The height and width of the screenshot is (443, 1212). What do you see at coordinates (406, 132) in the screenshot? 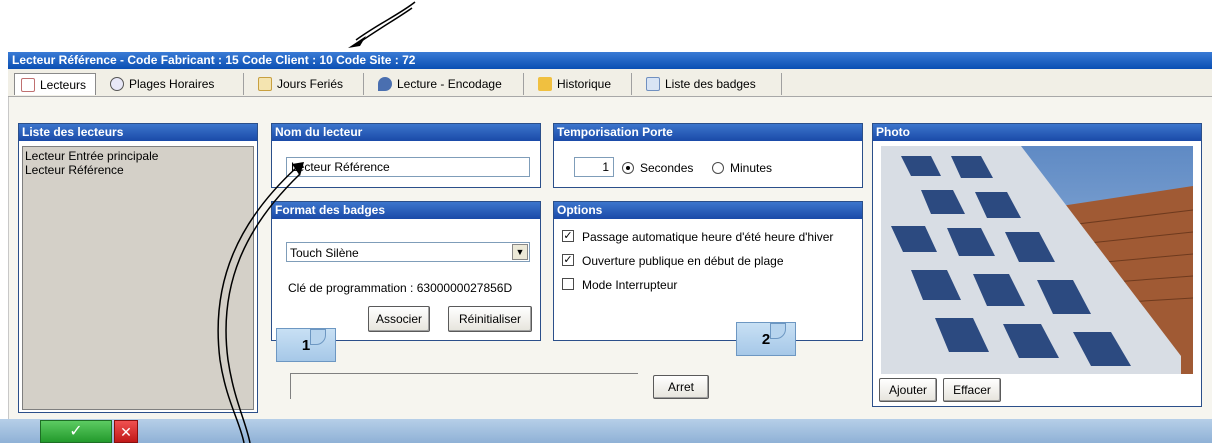
I see `reader-name-title: Nom du lecteur` at bounding box center [406, 132].